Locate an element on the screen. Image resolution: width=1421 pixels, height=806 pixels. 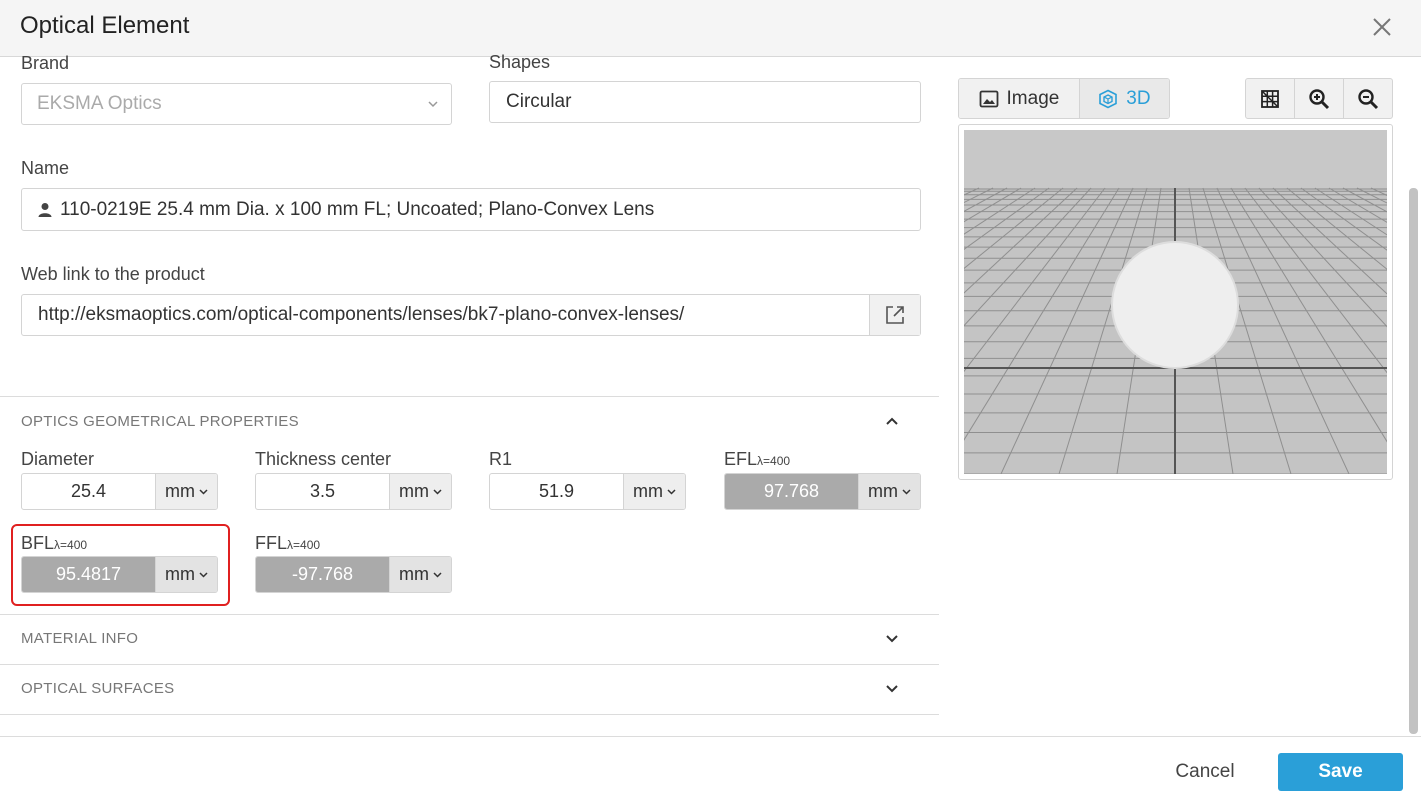
scrollbar is located at coordinates (1413, 461).